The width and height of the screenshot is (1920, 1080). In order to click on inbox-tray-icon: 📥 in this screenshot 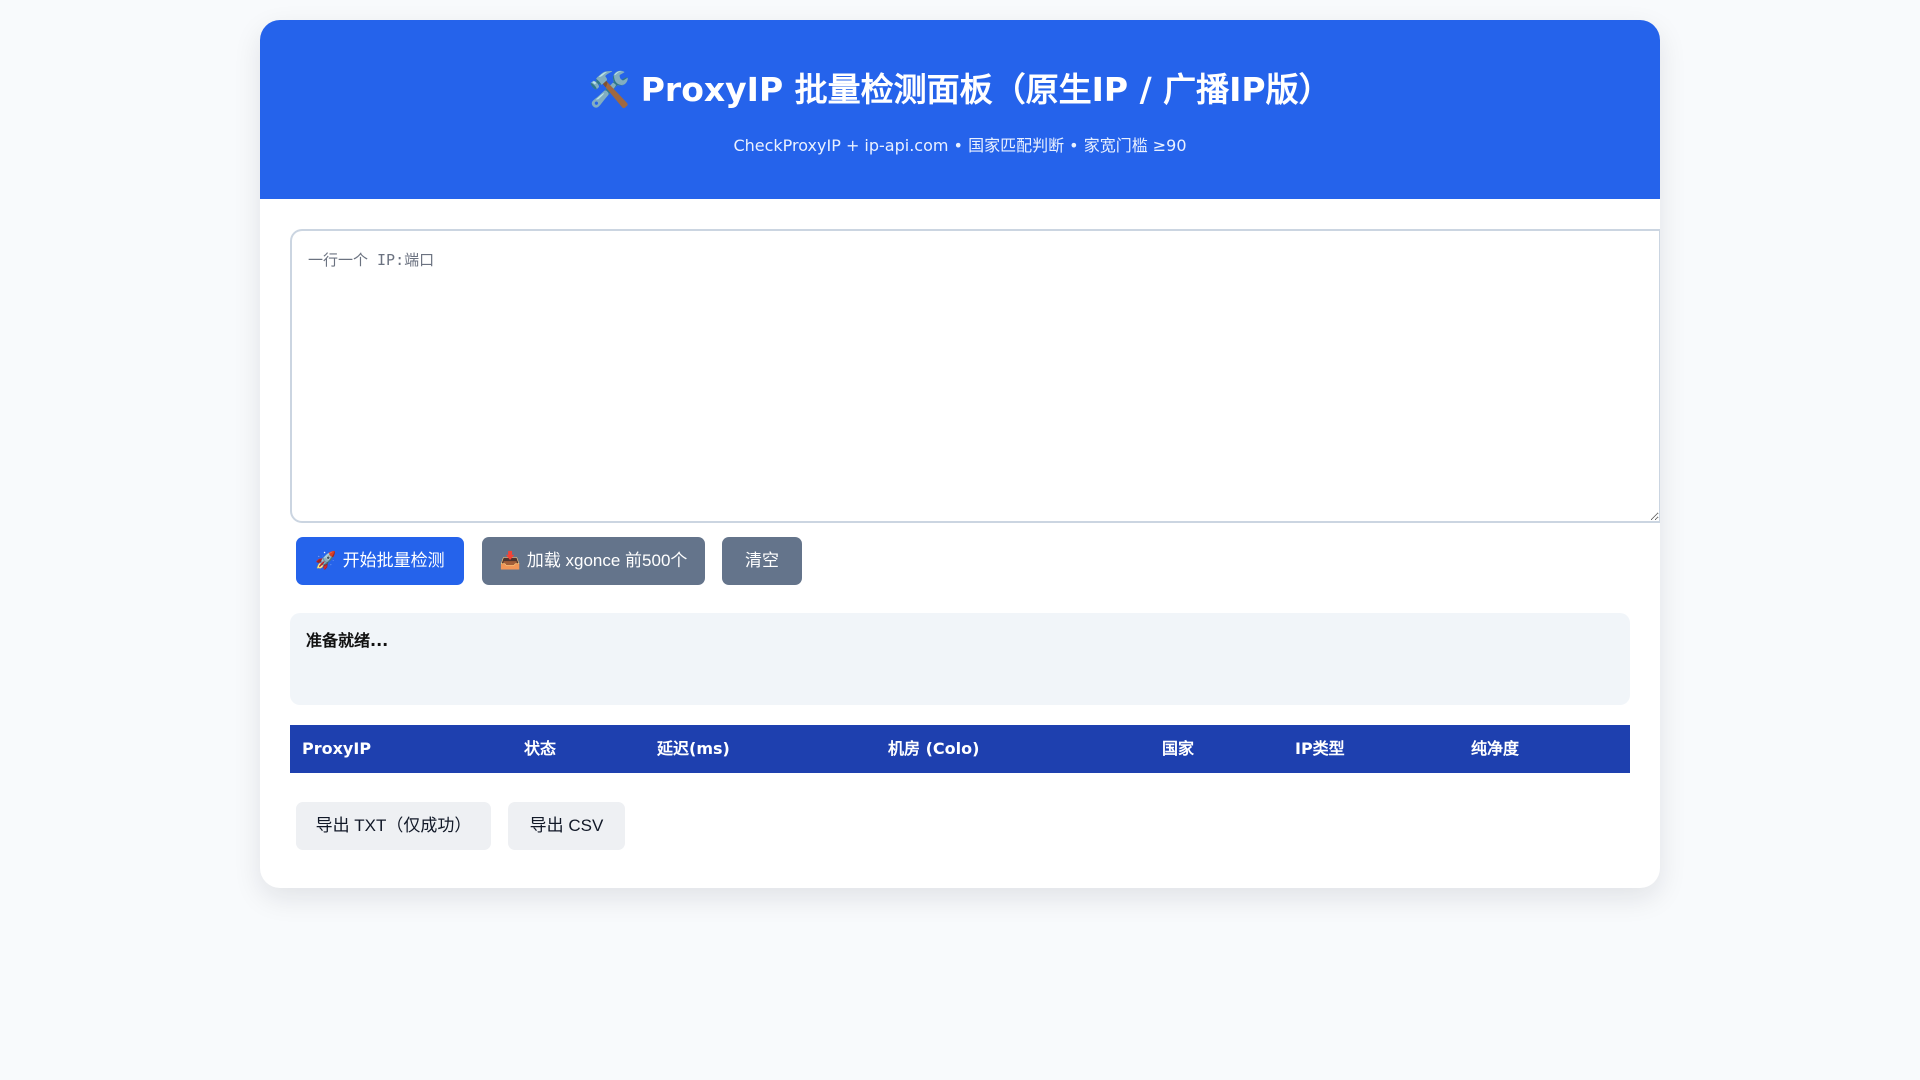, I will do `click(510, 560)`.